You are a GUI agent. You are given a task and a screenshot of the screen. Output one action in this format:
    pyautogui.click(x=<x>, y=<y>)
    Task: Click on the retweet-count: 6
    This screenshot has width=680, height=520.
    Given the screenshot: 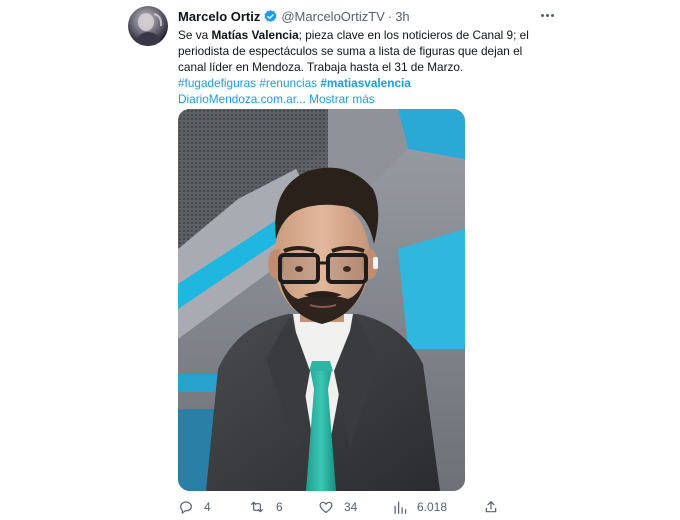 What is the action you would take?
    pyautogui.click(x=279, y=507)
    